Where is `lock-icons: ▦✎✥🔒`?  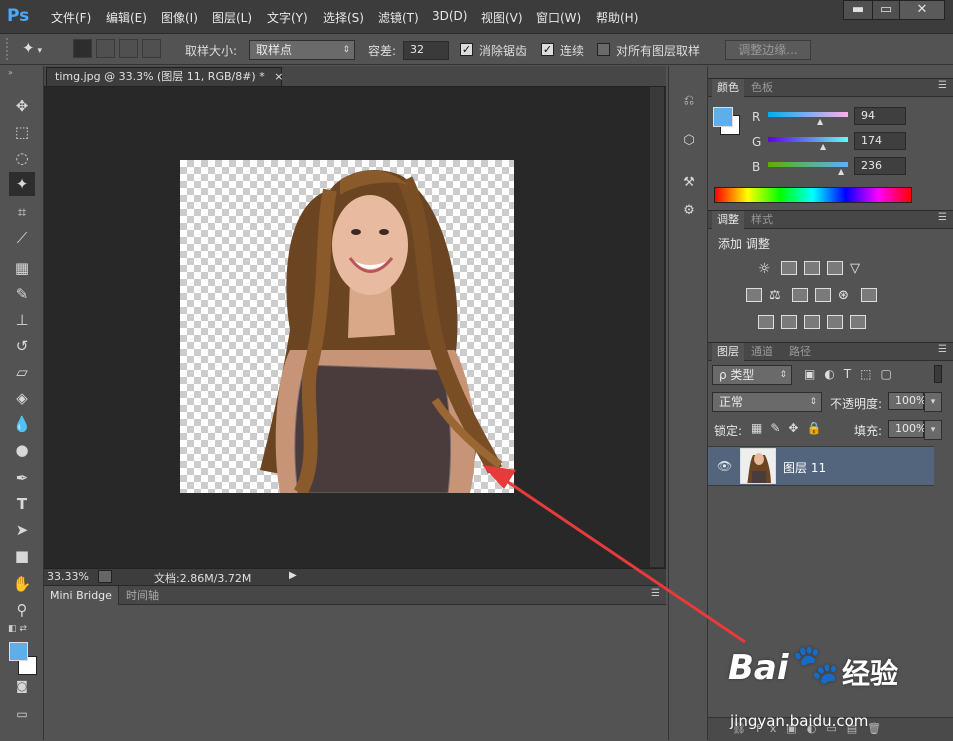
lock-icons: ▦✎✥🔒 is located at coordinates (790, 428).